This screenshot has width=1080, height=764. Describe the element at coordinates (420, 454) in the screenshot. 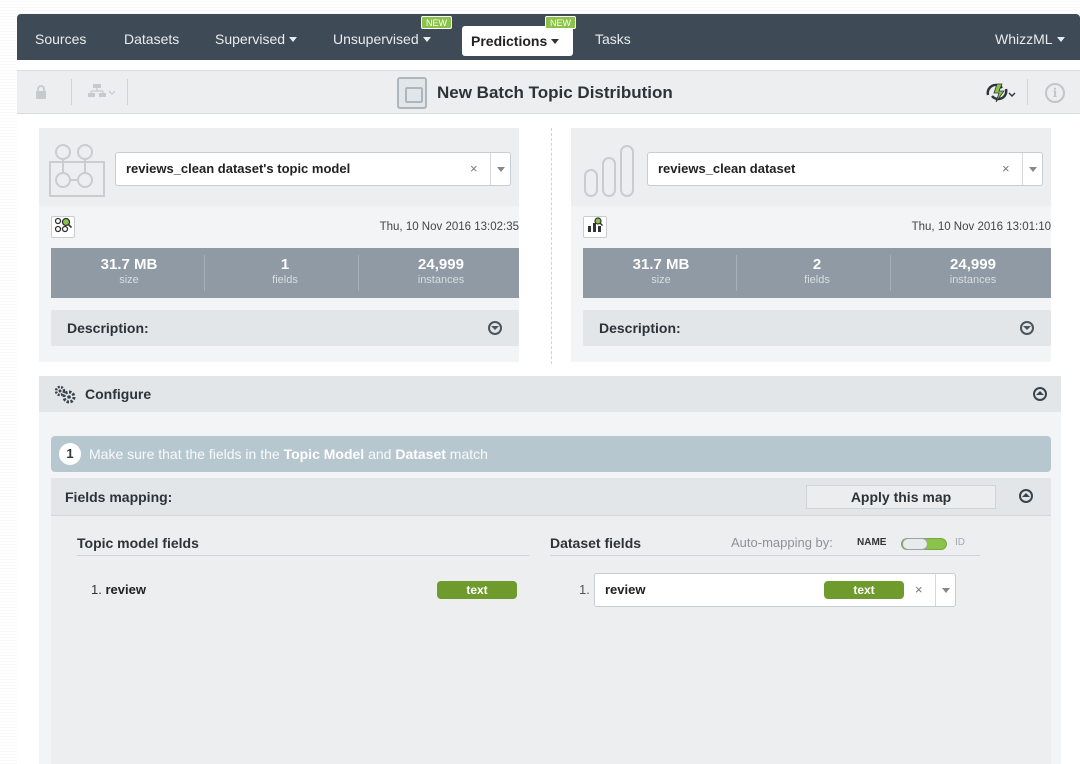

I see `step-text-dataset: Dataset` at that location.